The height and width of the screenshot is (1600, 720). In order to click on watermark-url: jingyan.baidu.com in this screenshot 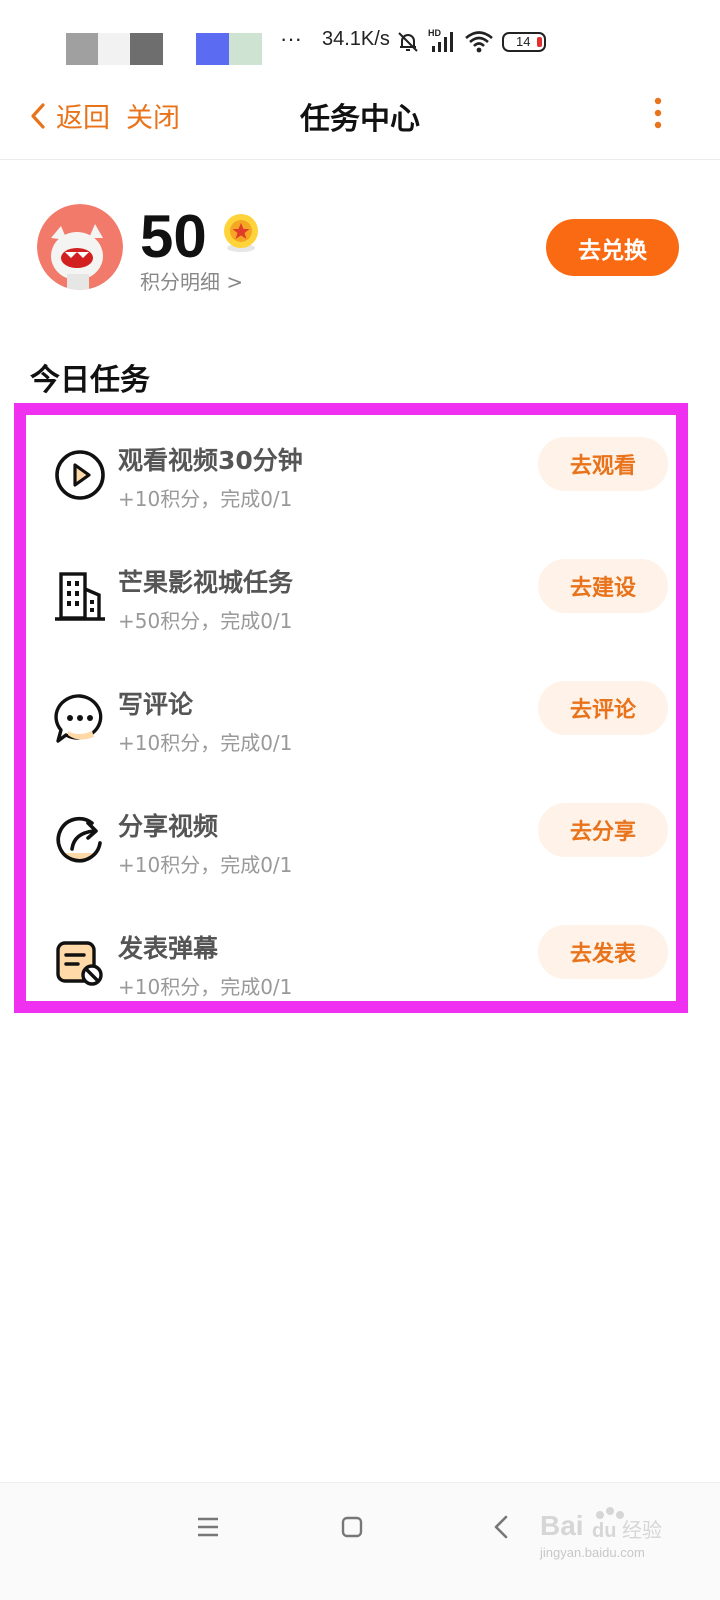, I will do `click(592, 1552)`.